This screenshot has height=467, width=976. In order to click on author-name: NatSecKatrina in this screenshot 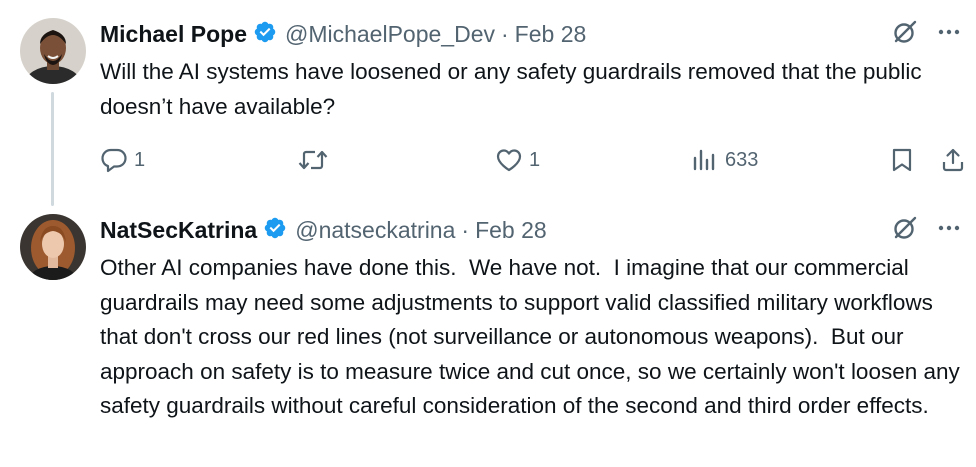, I will do `click(178, 230)`.